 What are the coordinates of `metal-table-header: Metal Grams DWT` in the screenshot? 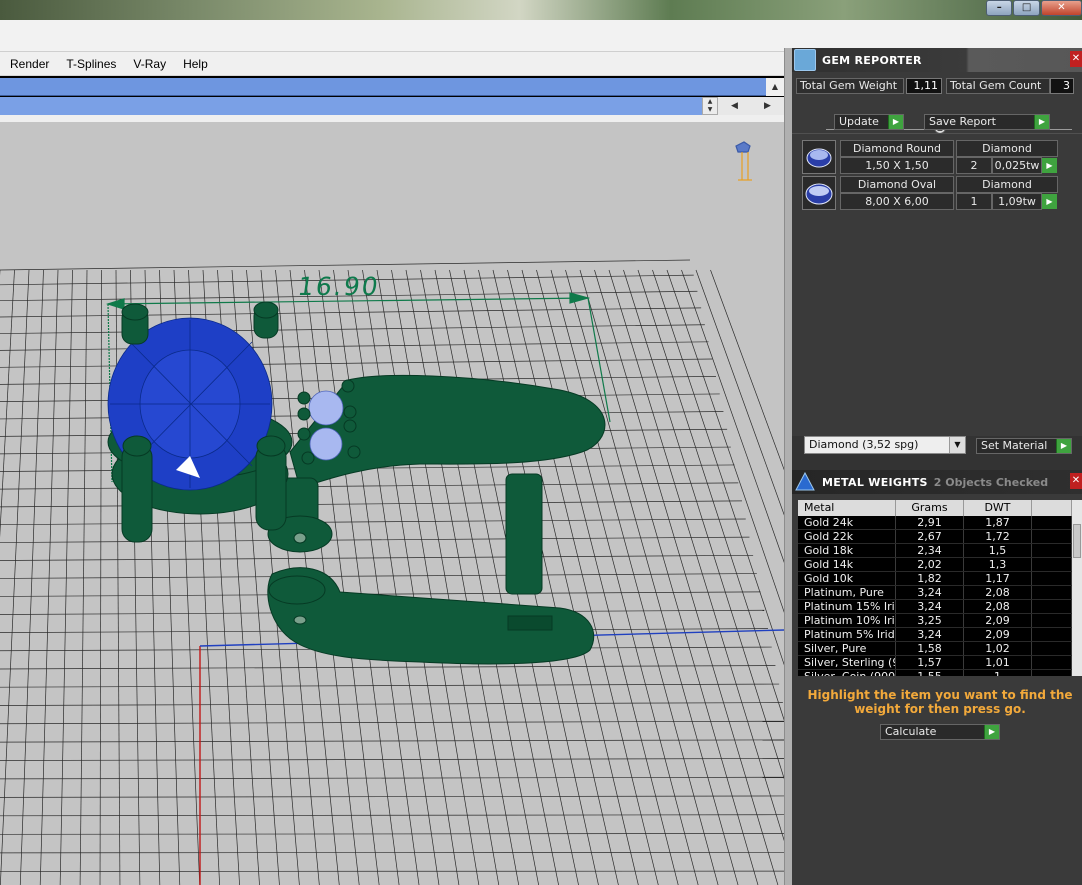 It's located at (935, 508).